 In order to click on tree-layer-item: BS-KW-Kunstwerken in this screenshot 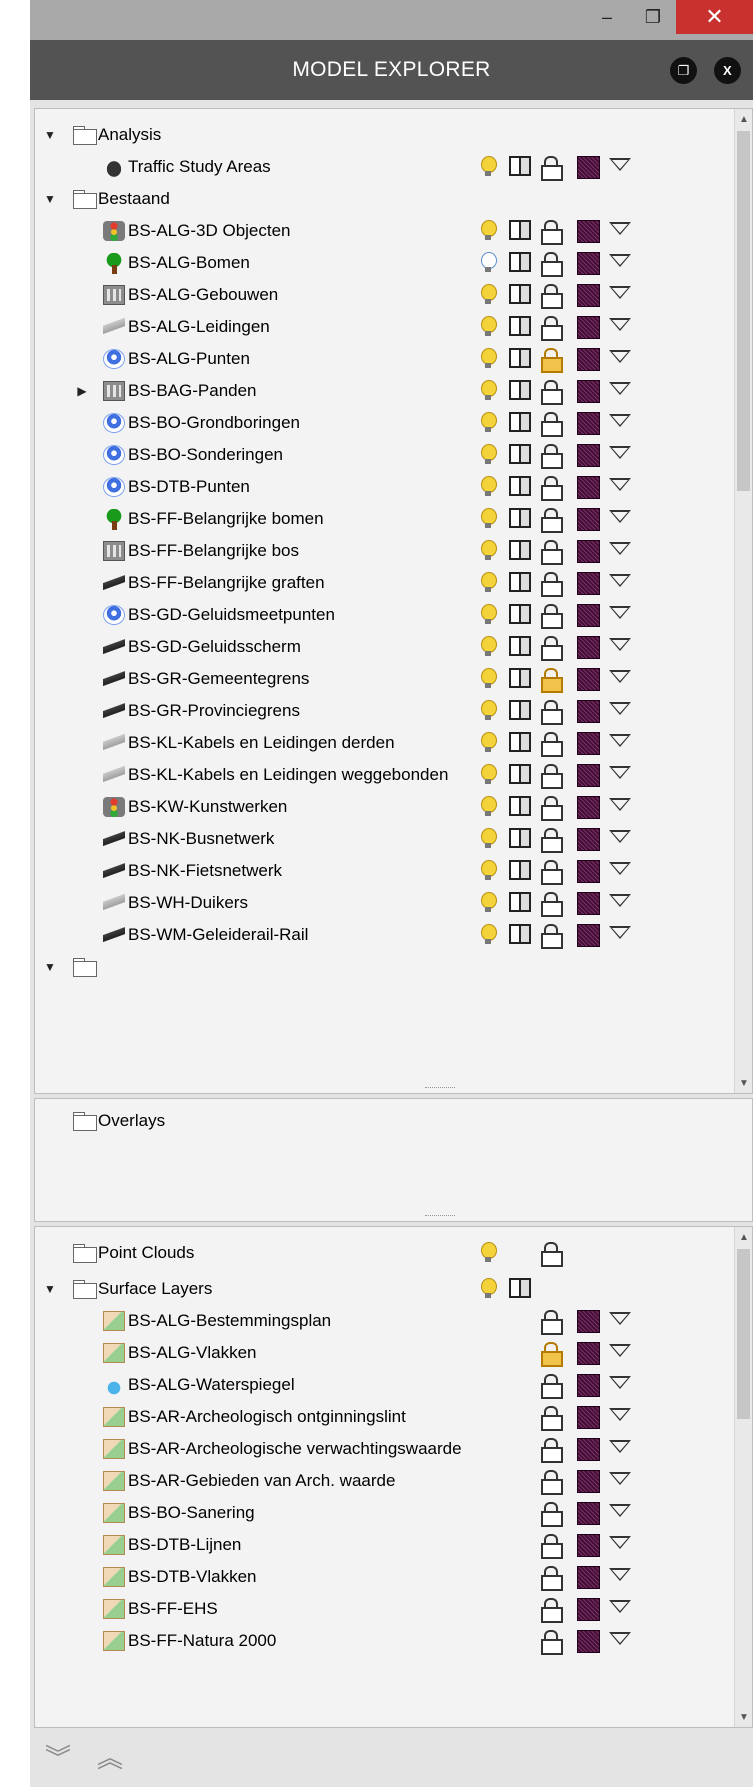, I will do `click(385, 807)`.